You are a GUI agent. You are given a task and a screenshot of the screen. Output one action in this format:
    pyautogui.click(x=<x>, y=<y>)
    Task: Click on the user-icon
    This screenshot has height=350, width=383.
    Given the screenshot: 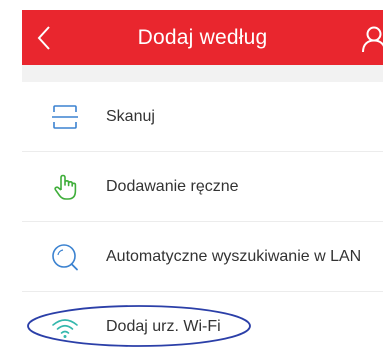 What is the action you would take?
    pyautogui.click(x=371, y=39)
    